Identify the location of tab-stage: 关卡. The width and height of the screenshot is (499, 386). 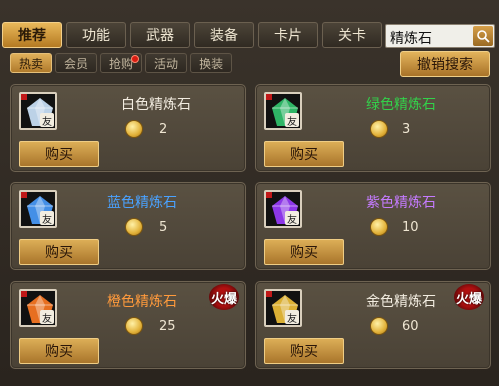
(352, 35).